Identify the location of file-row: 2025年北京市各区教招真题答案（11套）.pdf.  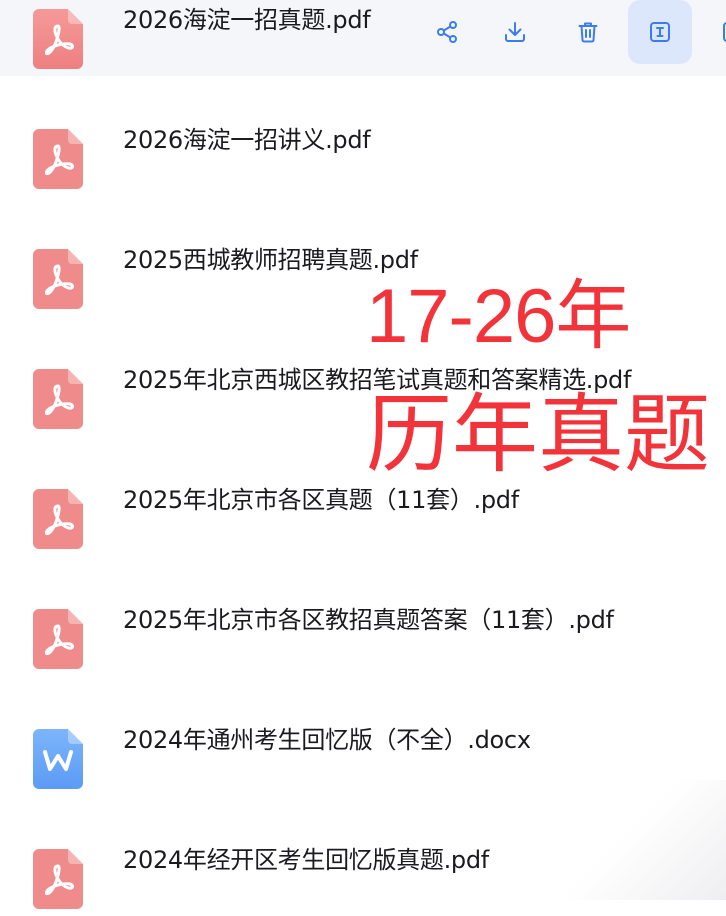
(363, 632).